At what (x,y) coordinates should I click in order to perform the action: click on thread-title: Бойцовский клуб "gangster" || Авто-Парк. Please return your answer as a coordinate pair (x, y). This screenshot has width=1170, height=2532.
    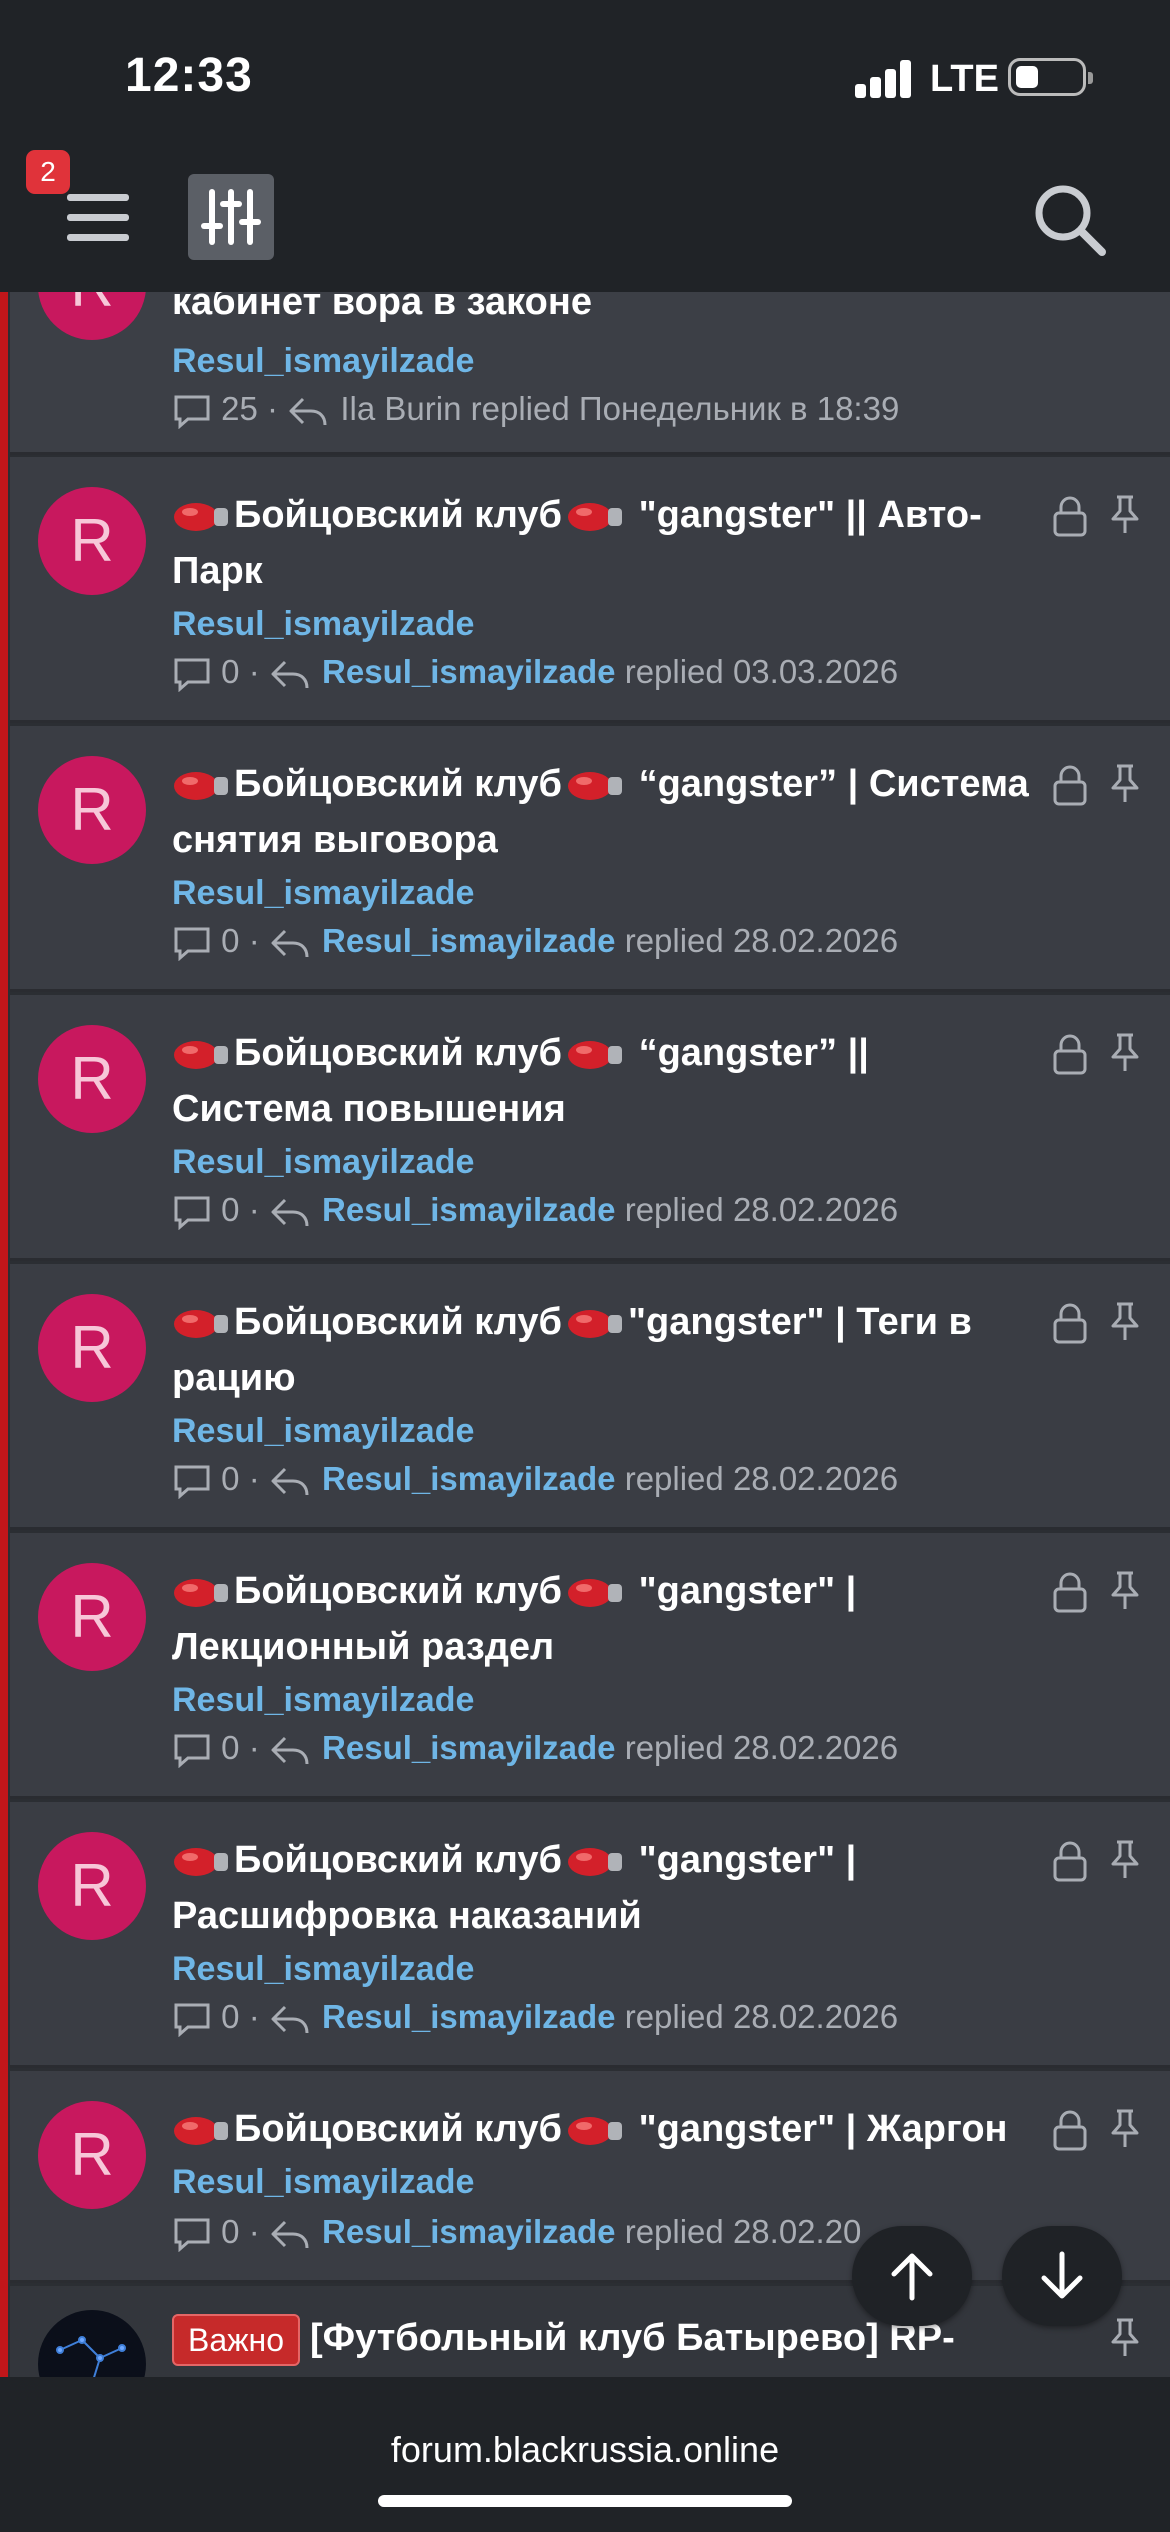
    Looking at the image, I should click on (602, 543).